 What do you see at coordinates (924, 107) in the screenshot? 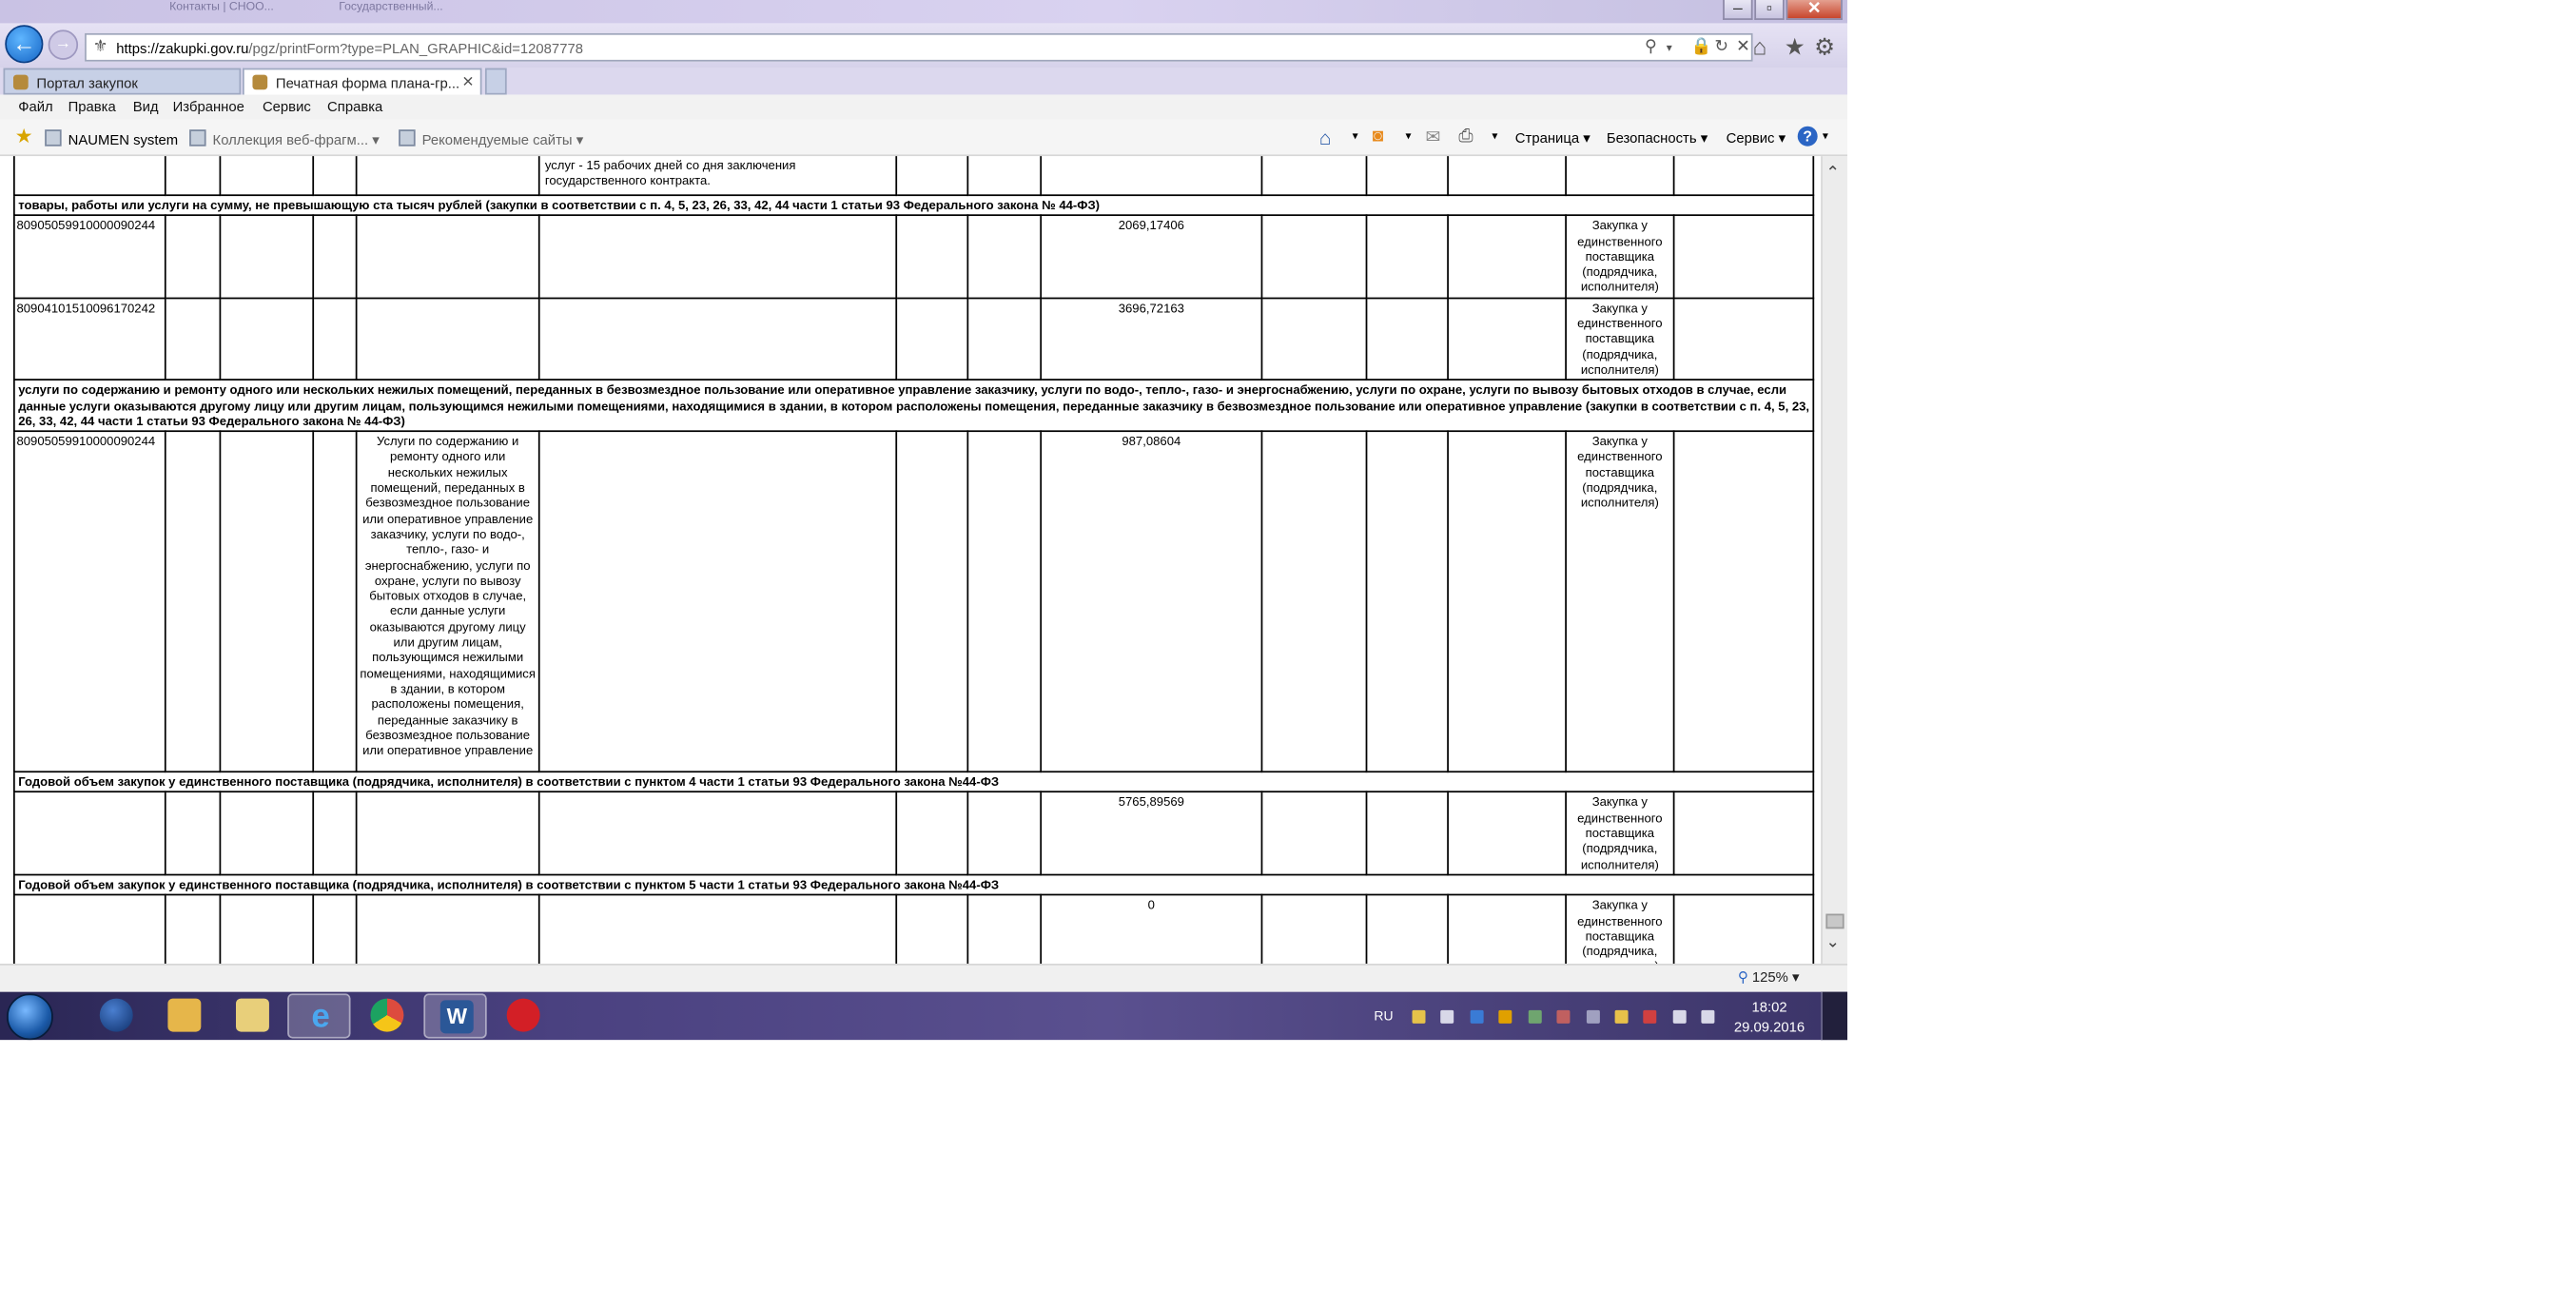
I see `menu-bar: Файл Правка Вид Избранное Сервис Справка` at bounding box center [924, 107].